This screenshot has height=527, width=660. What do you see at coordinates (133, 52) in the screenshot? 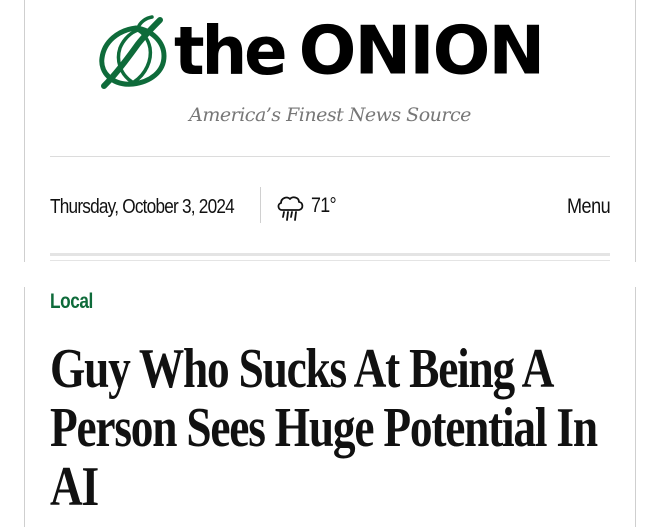
I see `onion-icon` at bounding box center [133, 52].